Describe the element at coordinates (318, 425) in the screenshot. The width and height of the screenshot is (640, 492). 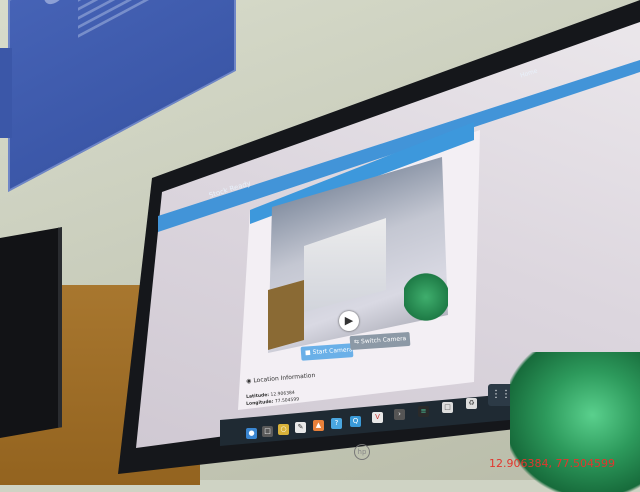
I see `settings-icon: ▲` at that location.